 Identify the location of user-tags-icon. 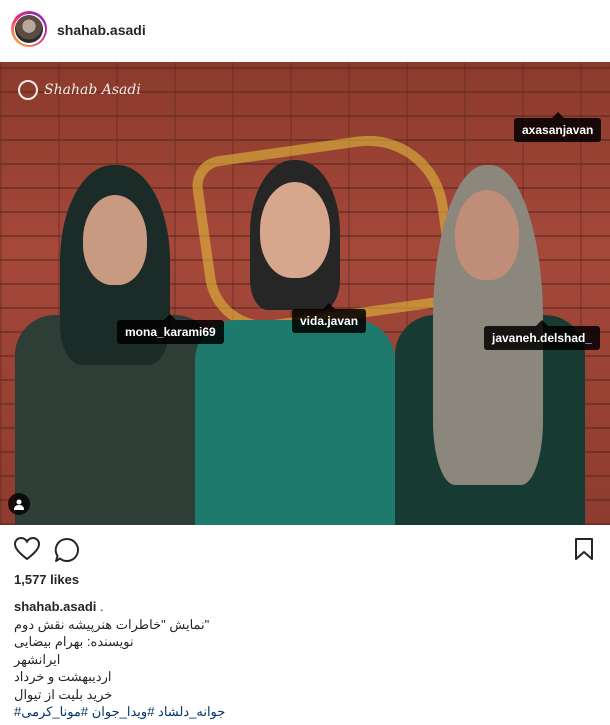
(19, 504).